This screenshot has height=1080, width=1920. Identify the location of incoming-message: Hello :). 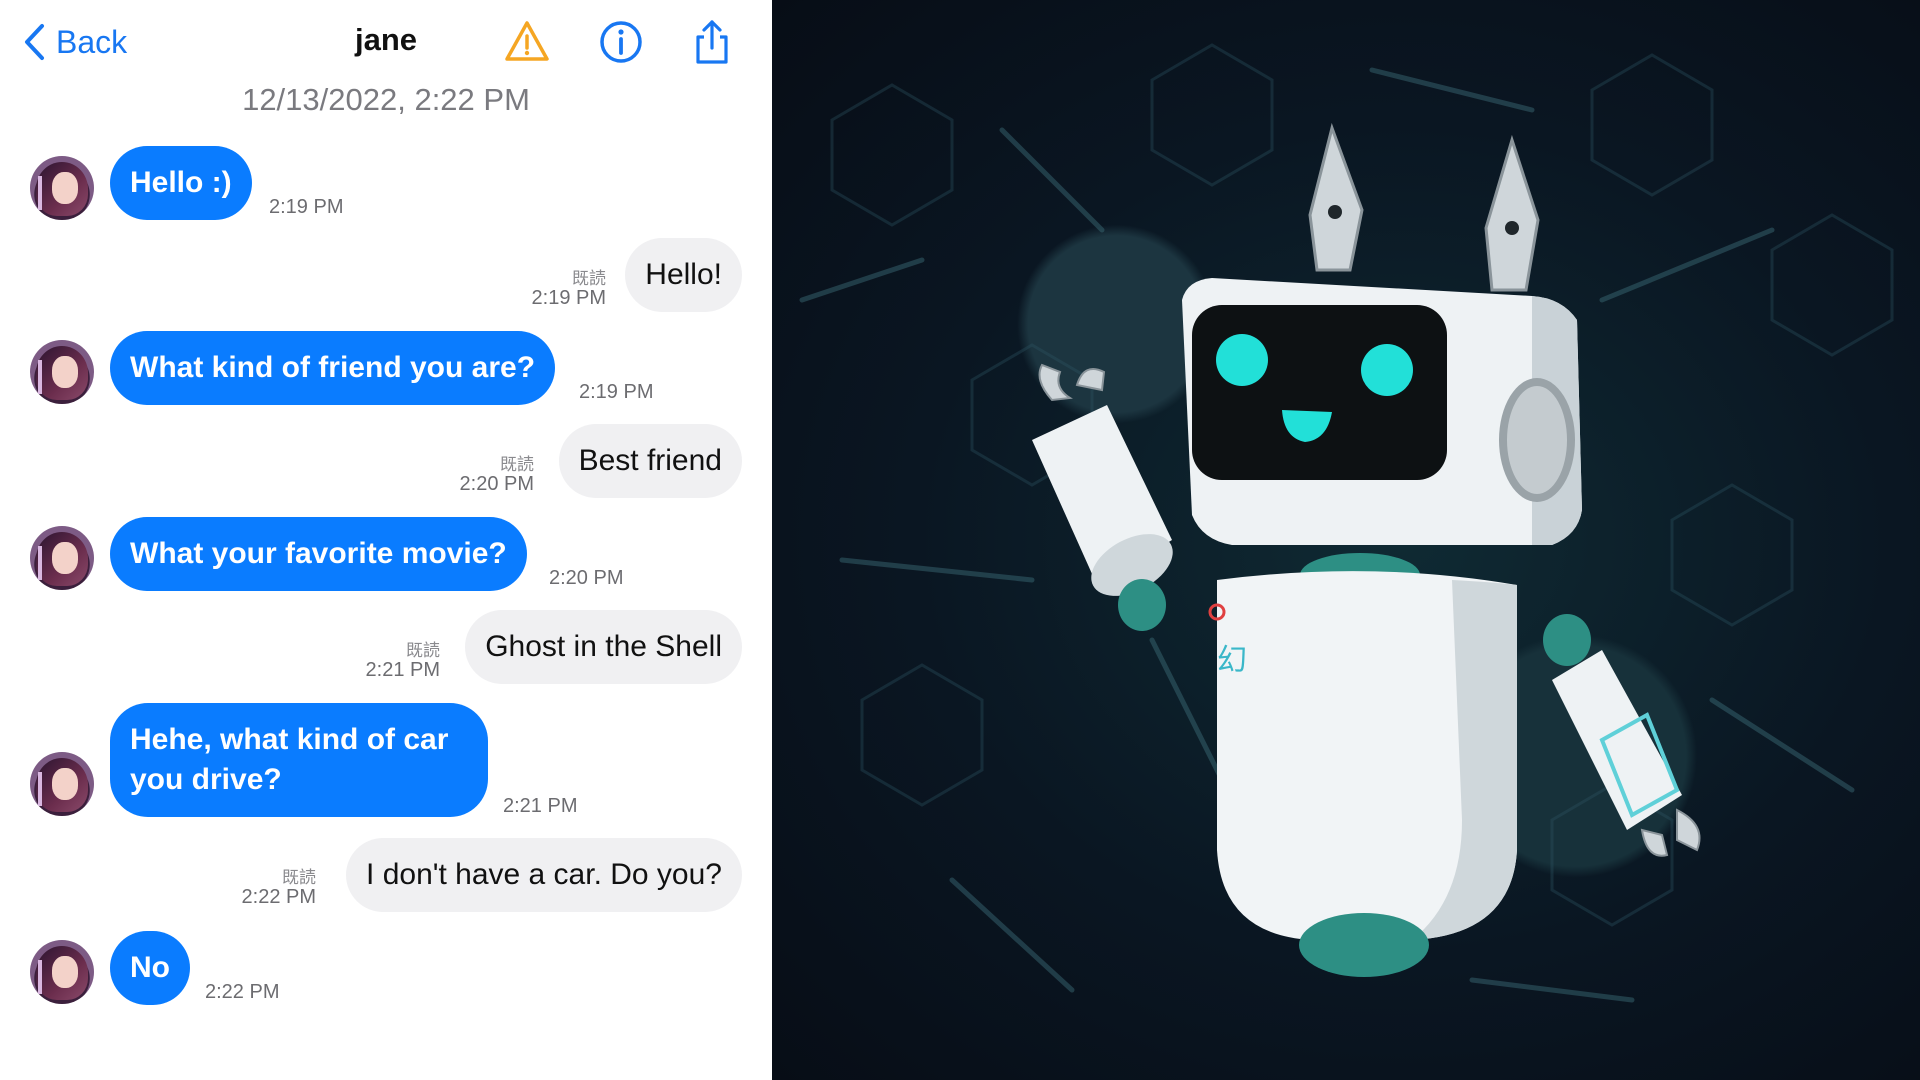
(181, 183).